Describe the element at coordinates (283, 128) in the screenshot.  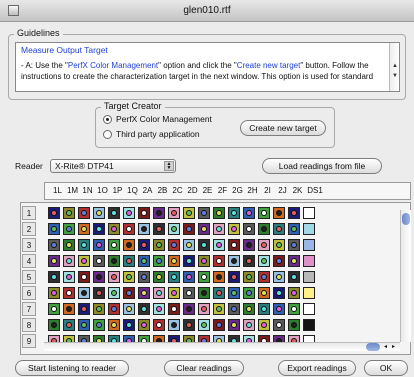
I see `create-new-target-button: Create new target` at that location.